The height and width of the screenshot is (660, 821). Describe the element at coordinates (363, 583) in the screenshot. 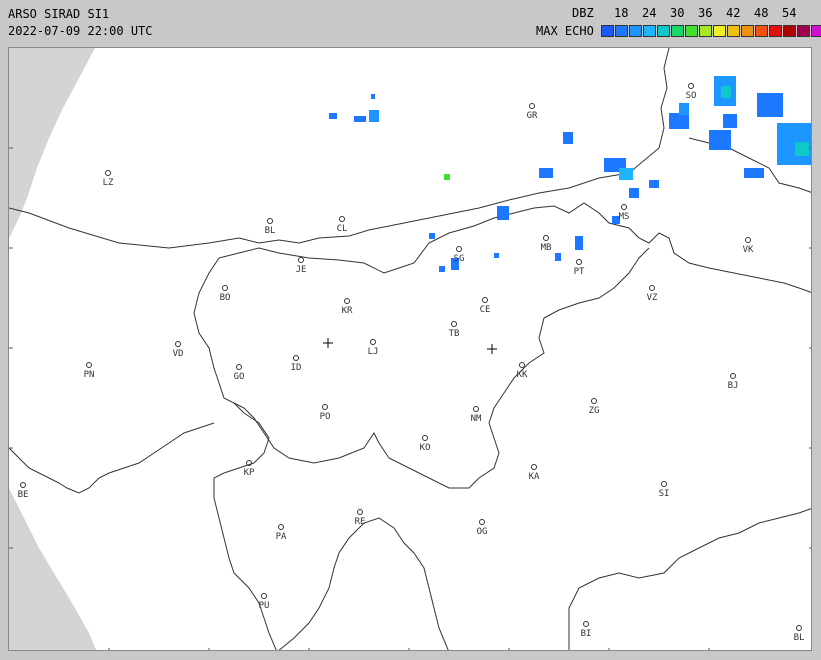

I see `kvarner-coast` at that location.